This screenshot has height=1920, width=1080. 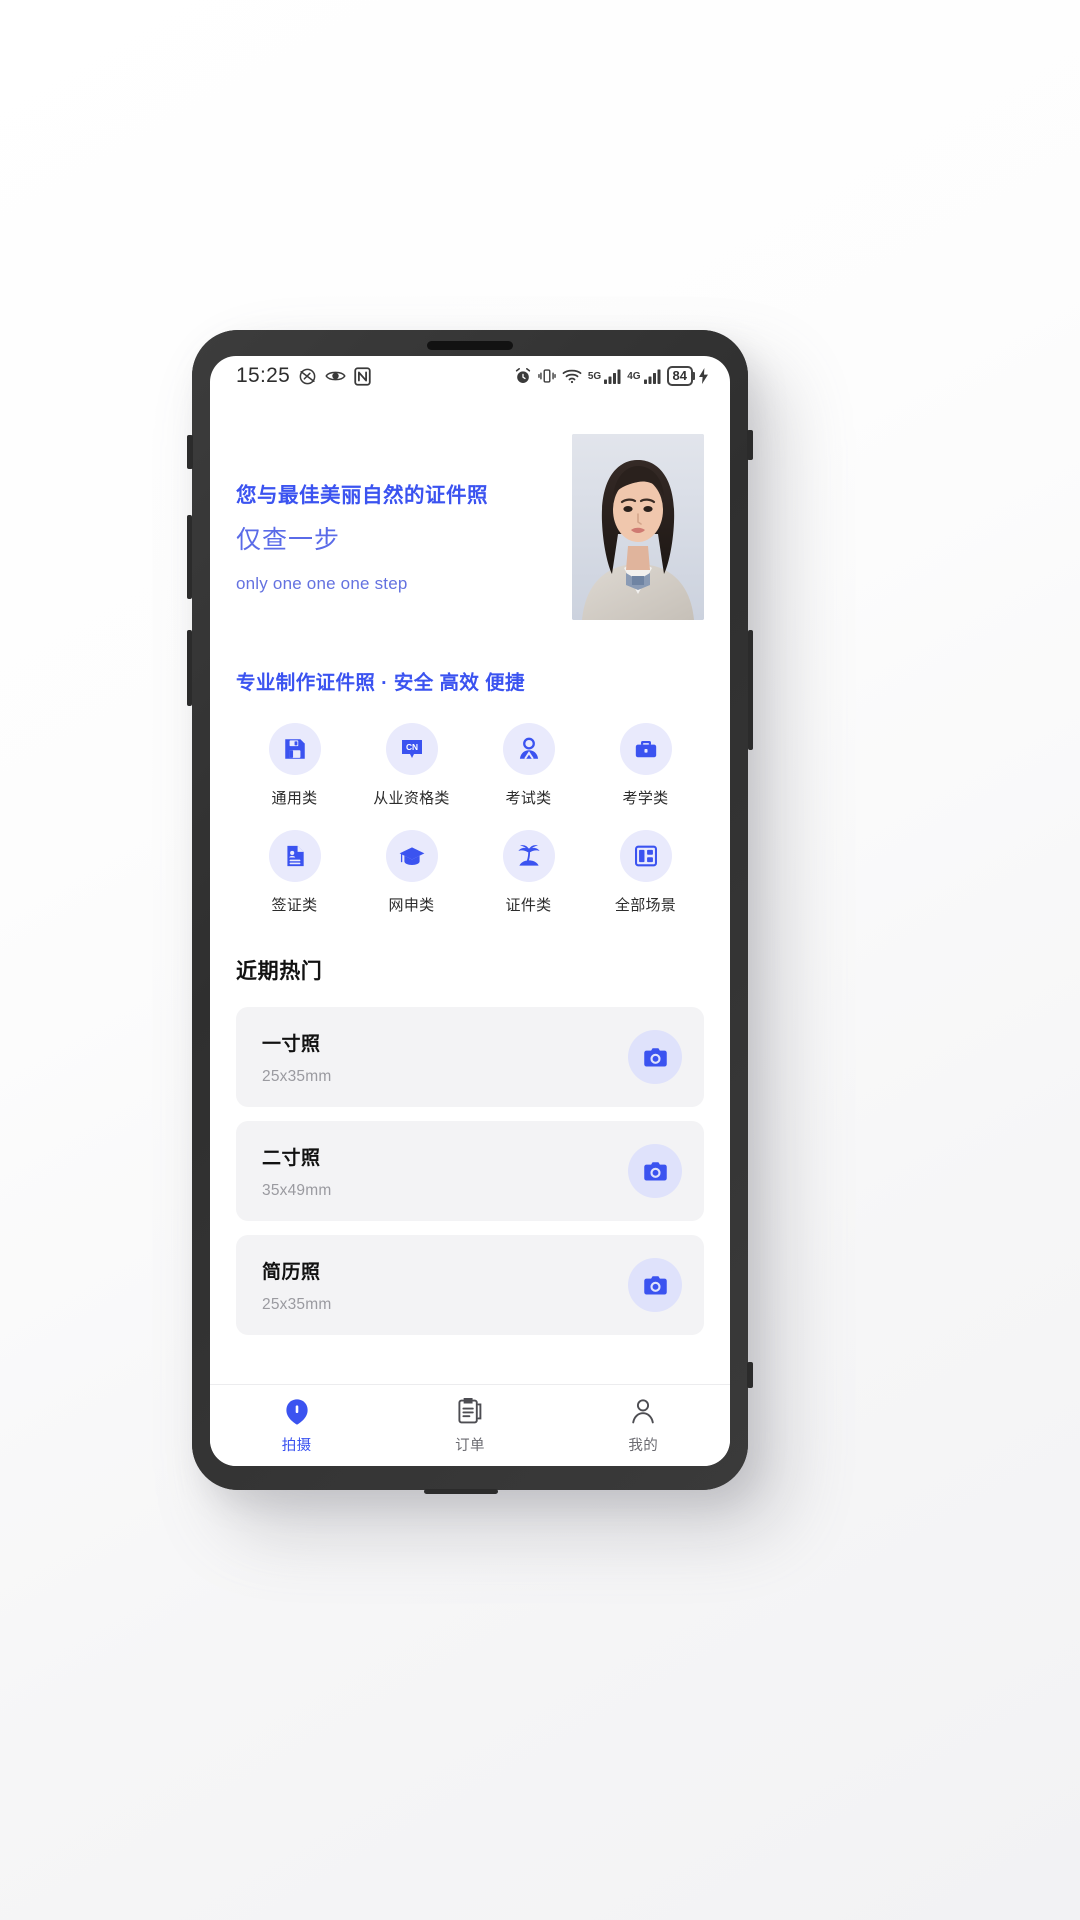 I want to click on hot-item-title: 一寸照, so click(x=291, y=1044).